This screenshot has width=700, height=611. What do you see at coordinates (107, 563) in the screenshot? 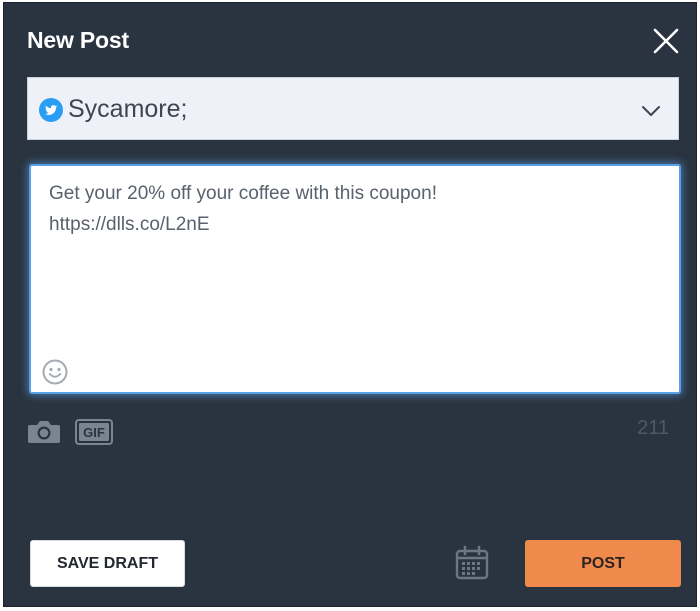
I see `save-draft-button: SAVE DRAFT` at bounding box center [107, 563].